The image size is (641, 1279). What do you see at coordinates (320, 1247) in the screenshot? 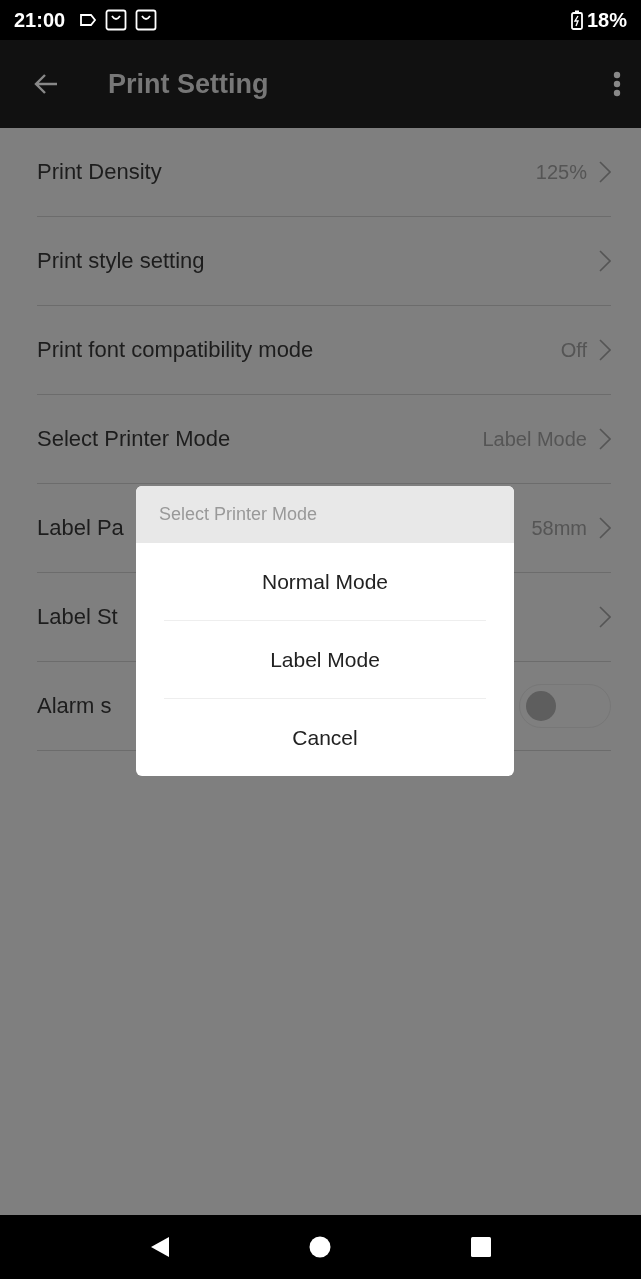
I see `home-icon` at bounding box center [320, 1247].